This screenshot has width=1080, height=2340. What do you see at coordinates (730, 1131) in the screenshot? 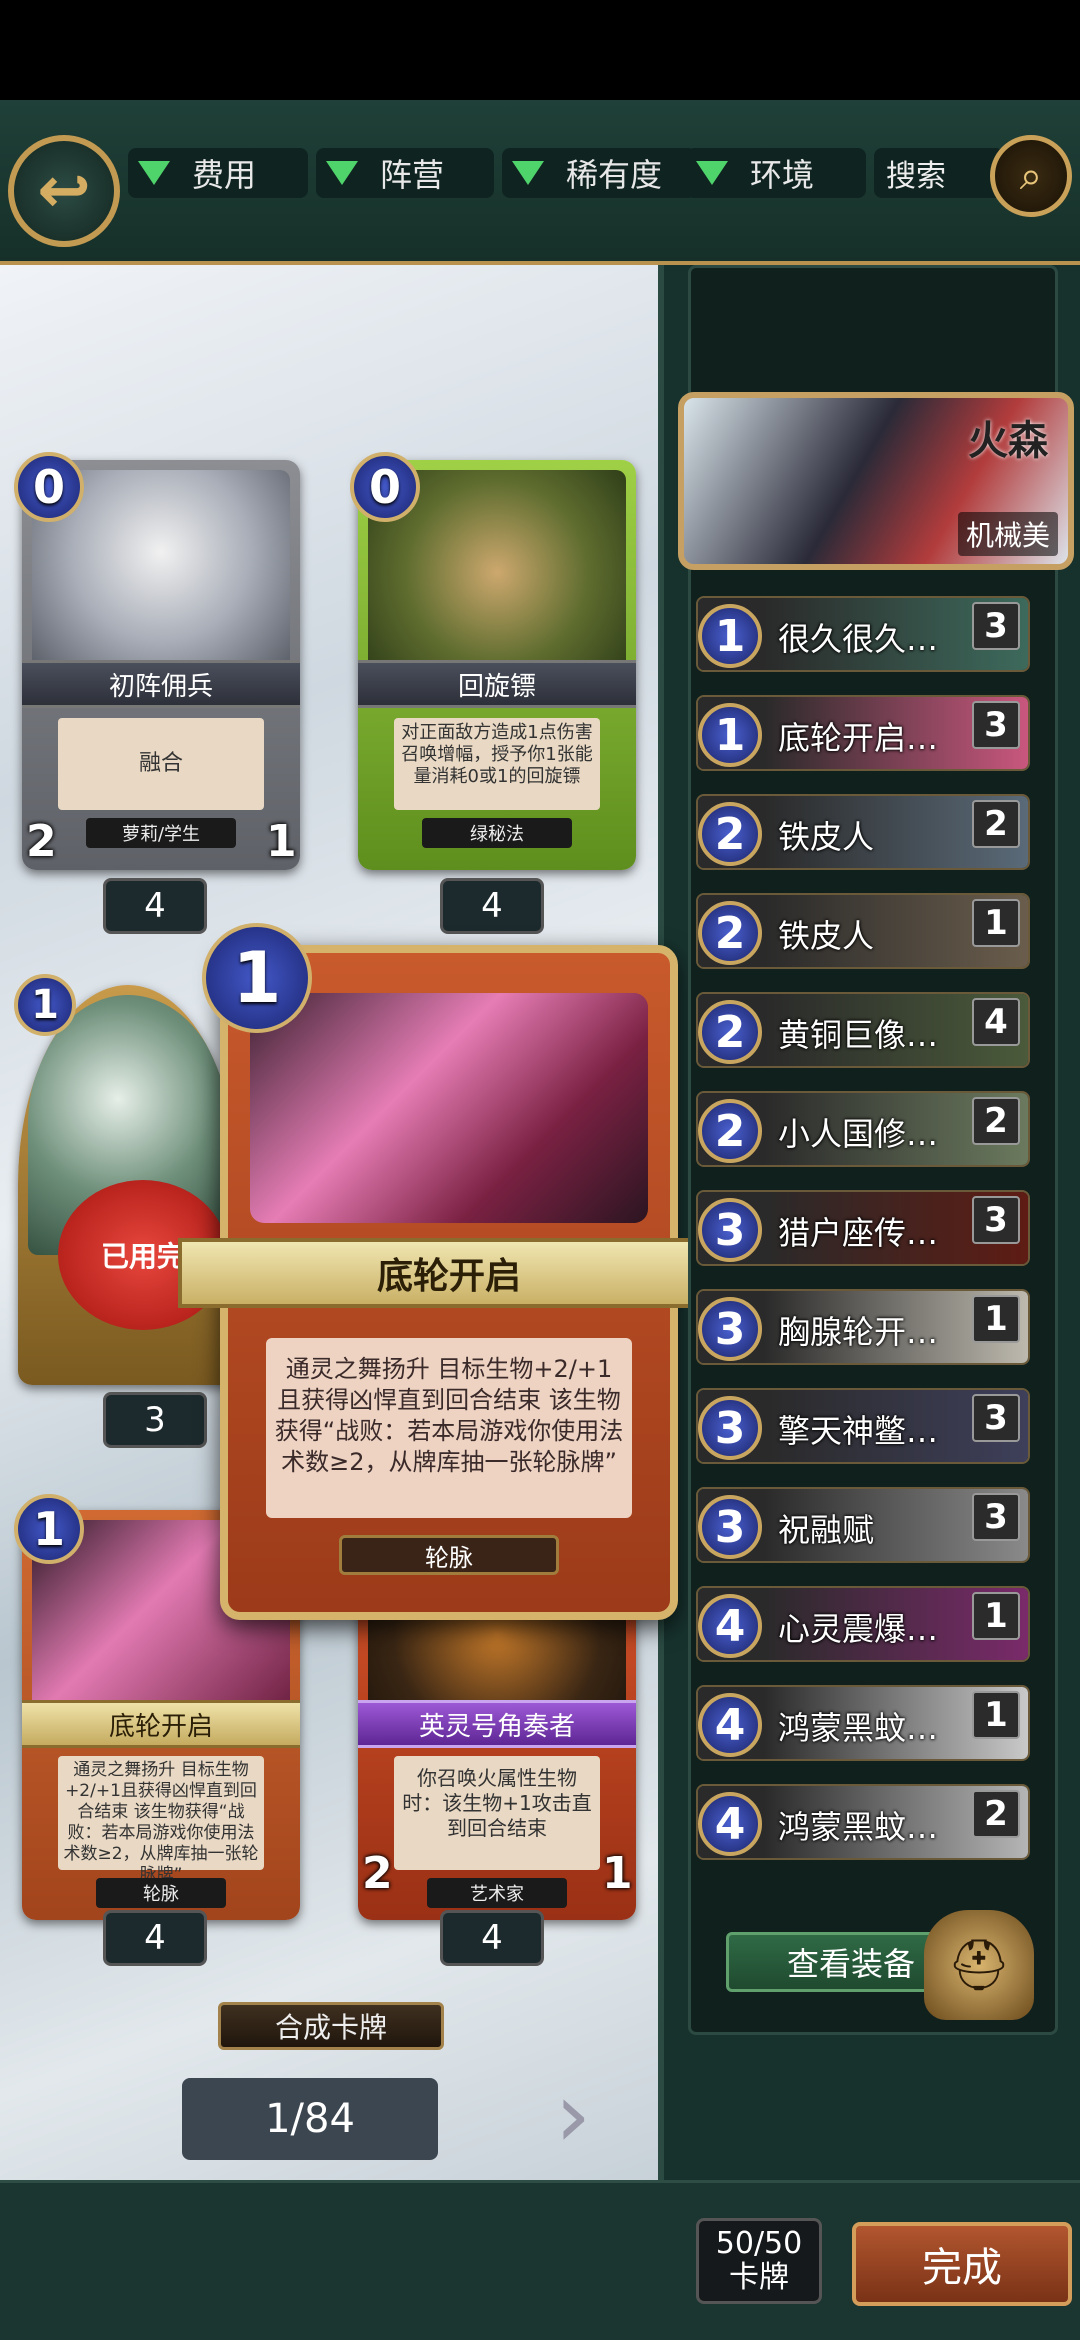
I see `deck-card-cost: 2` at bounding box center [730, 1131].